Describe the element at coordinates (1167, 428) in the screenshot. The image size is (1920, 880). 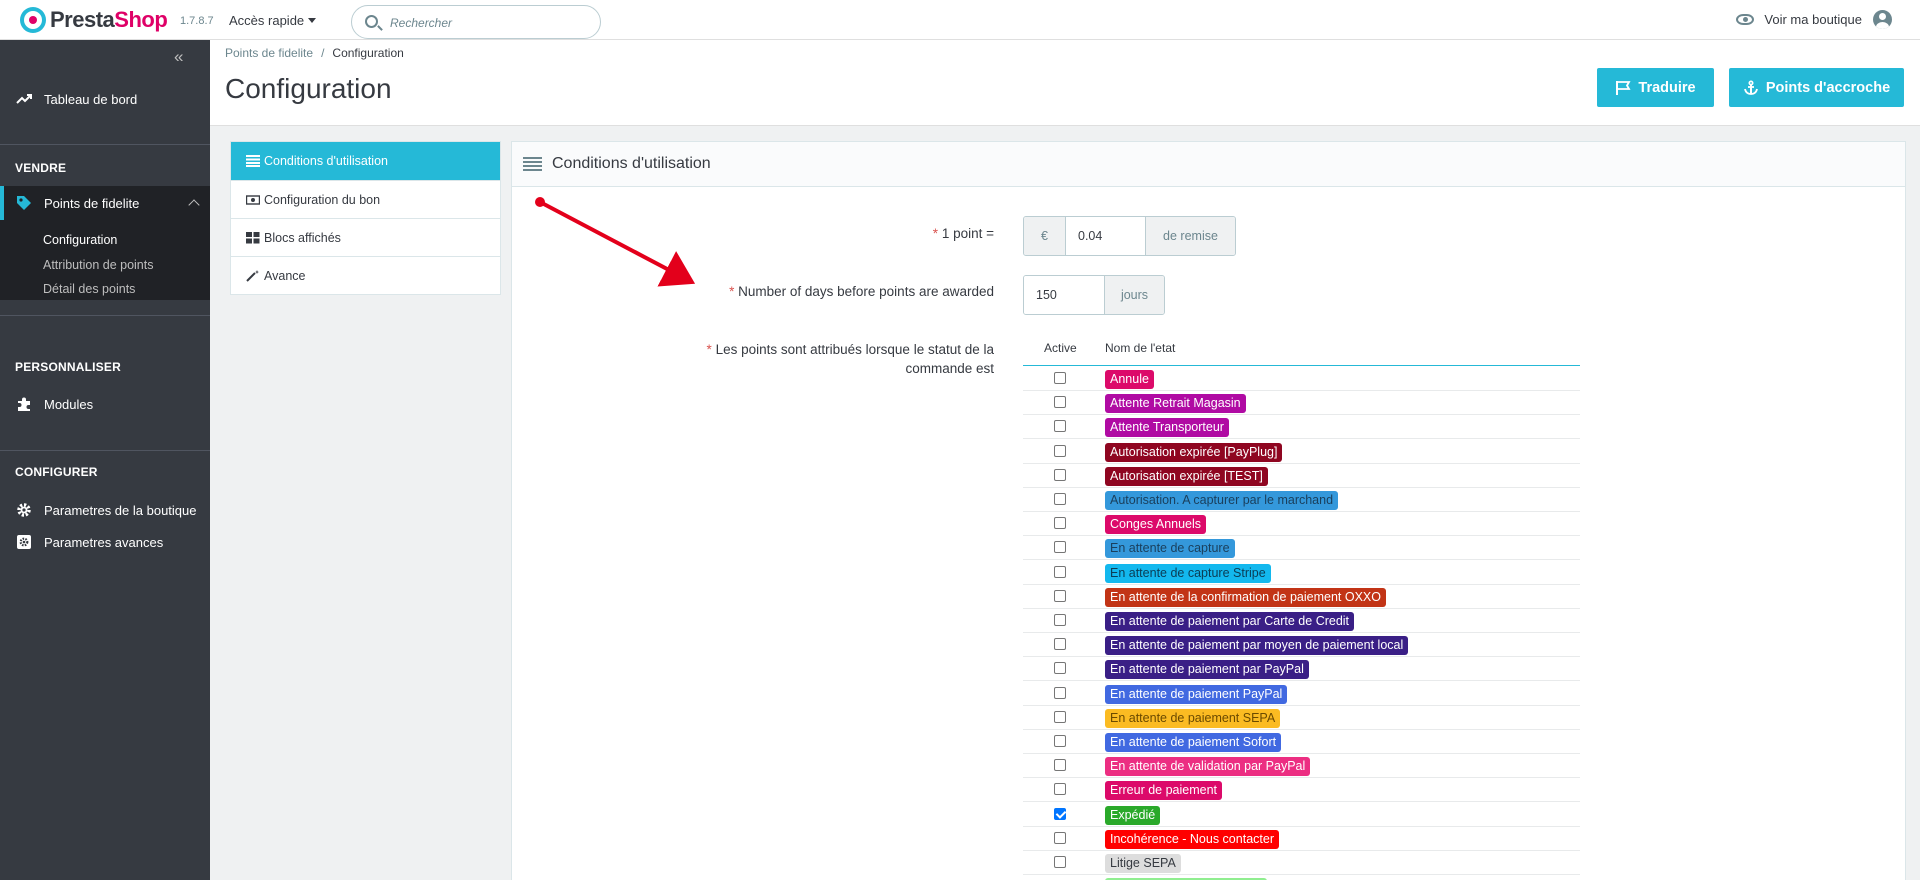
I see `state-badge: Attente Transporteur` at that location.